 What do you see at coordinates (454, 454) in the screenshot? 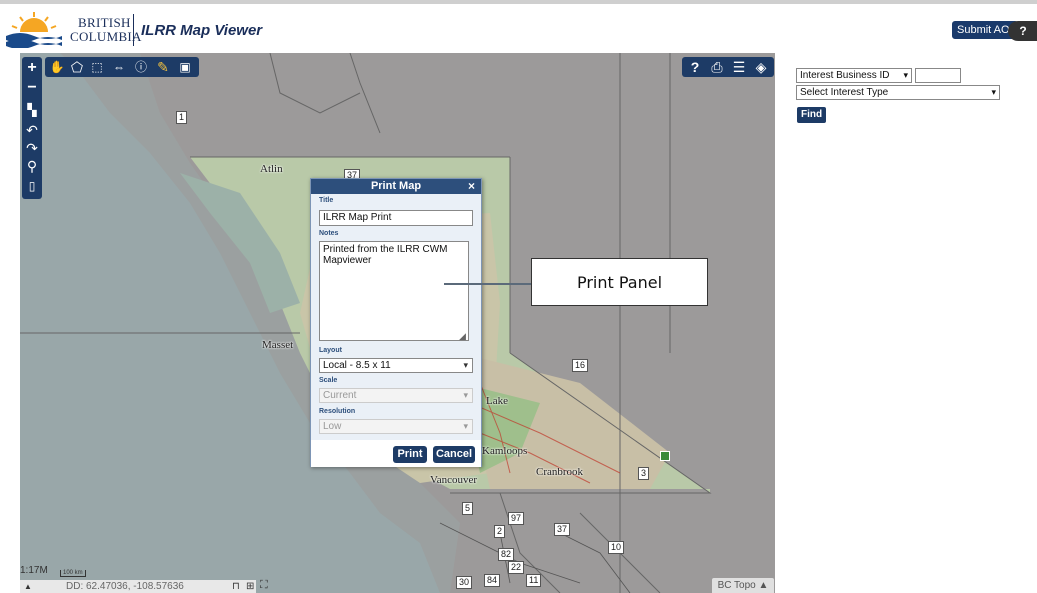
I see `cancel-button: Cancel` at bounding box center [454, 454].